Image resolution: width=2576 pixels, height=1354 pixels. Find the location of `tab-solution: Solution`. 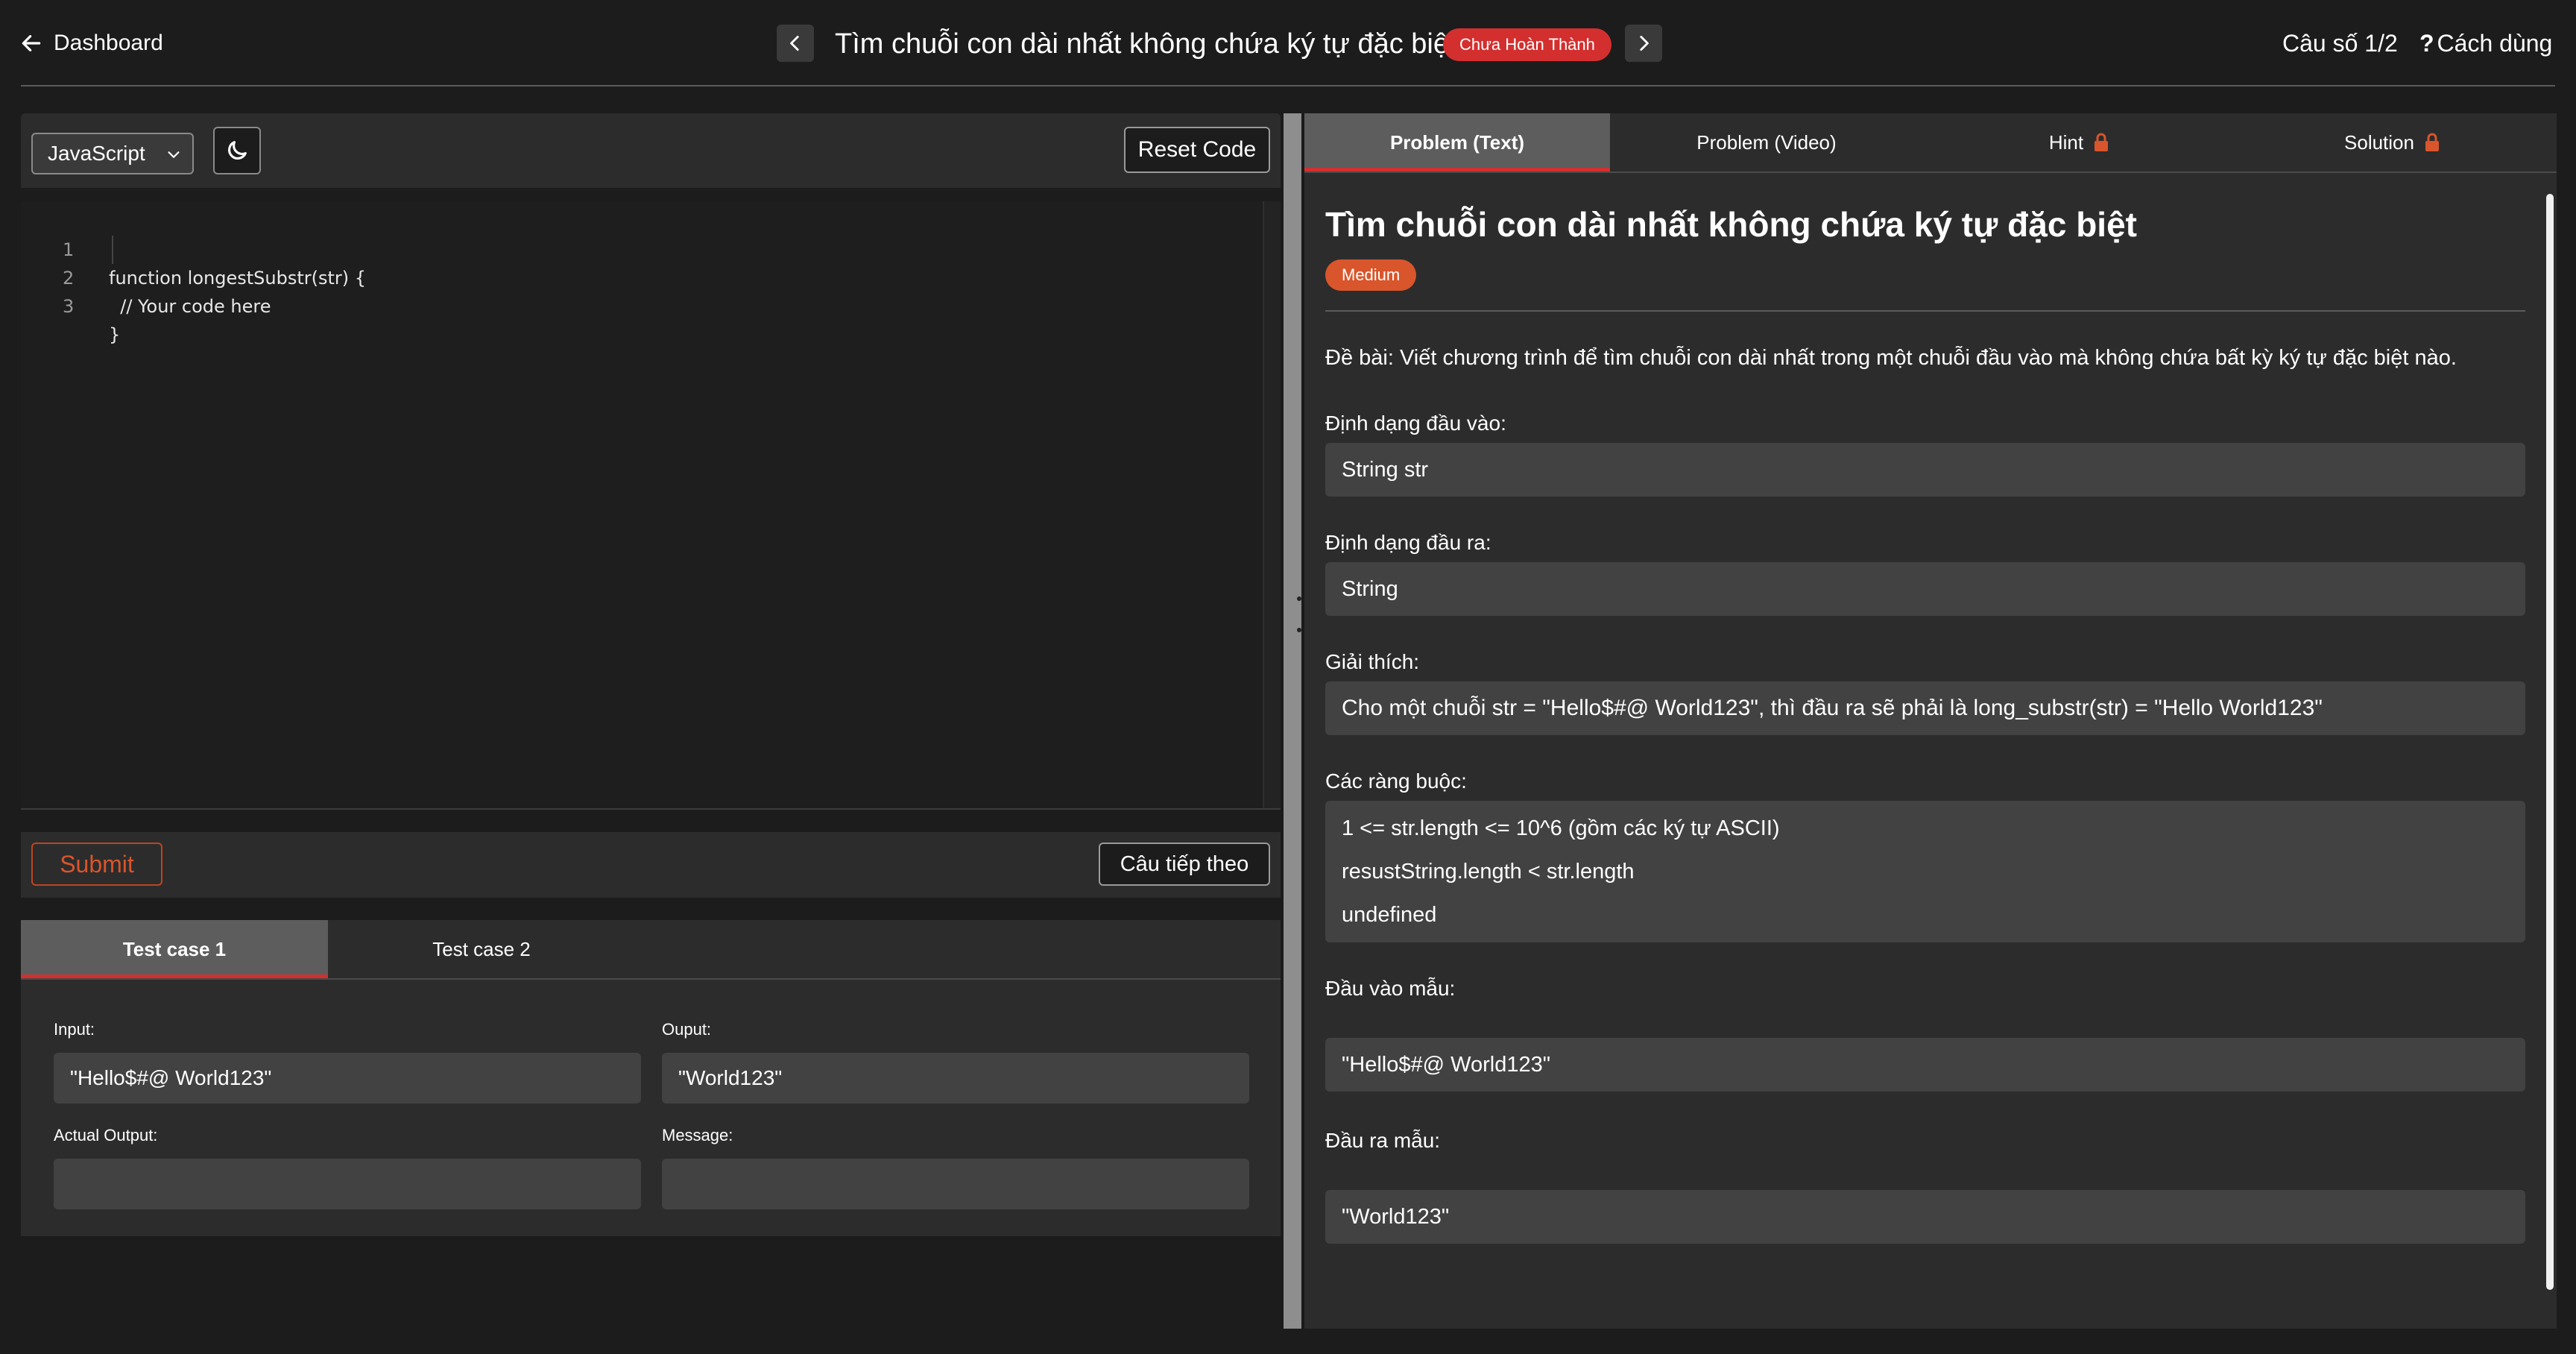

tab-solution: Solution is located at coordinates (2392, 142).